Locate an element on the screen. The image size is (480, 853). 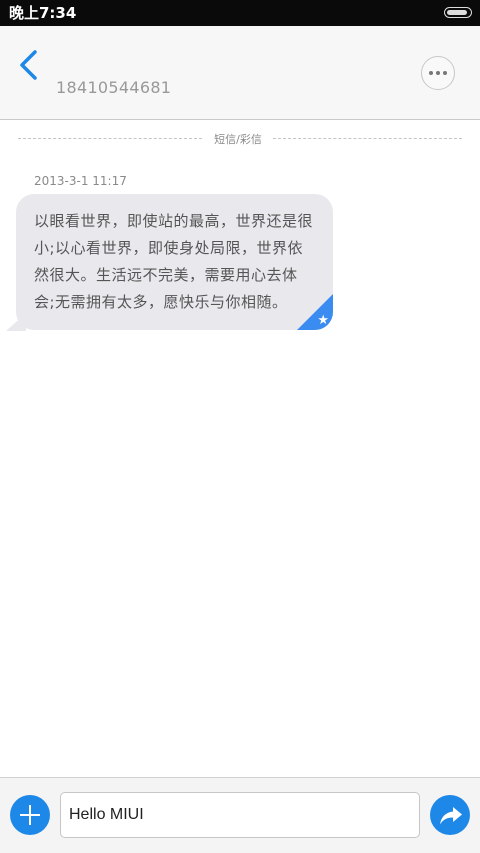
status-time: 晚上7:34 is located at coordinates (43, 13).